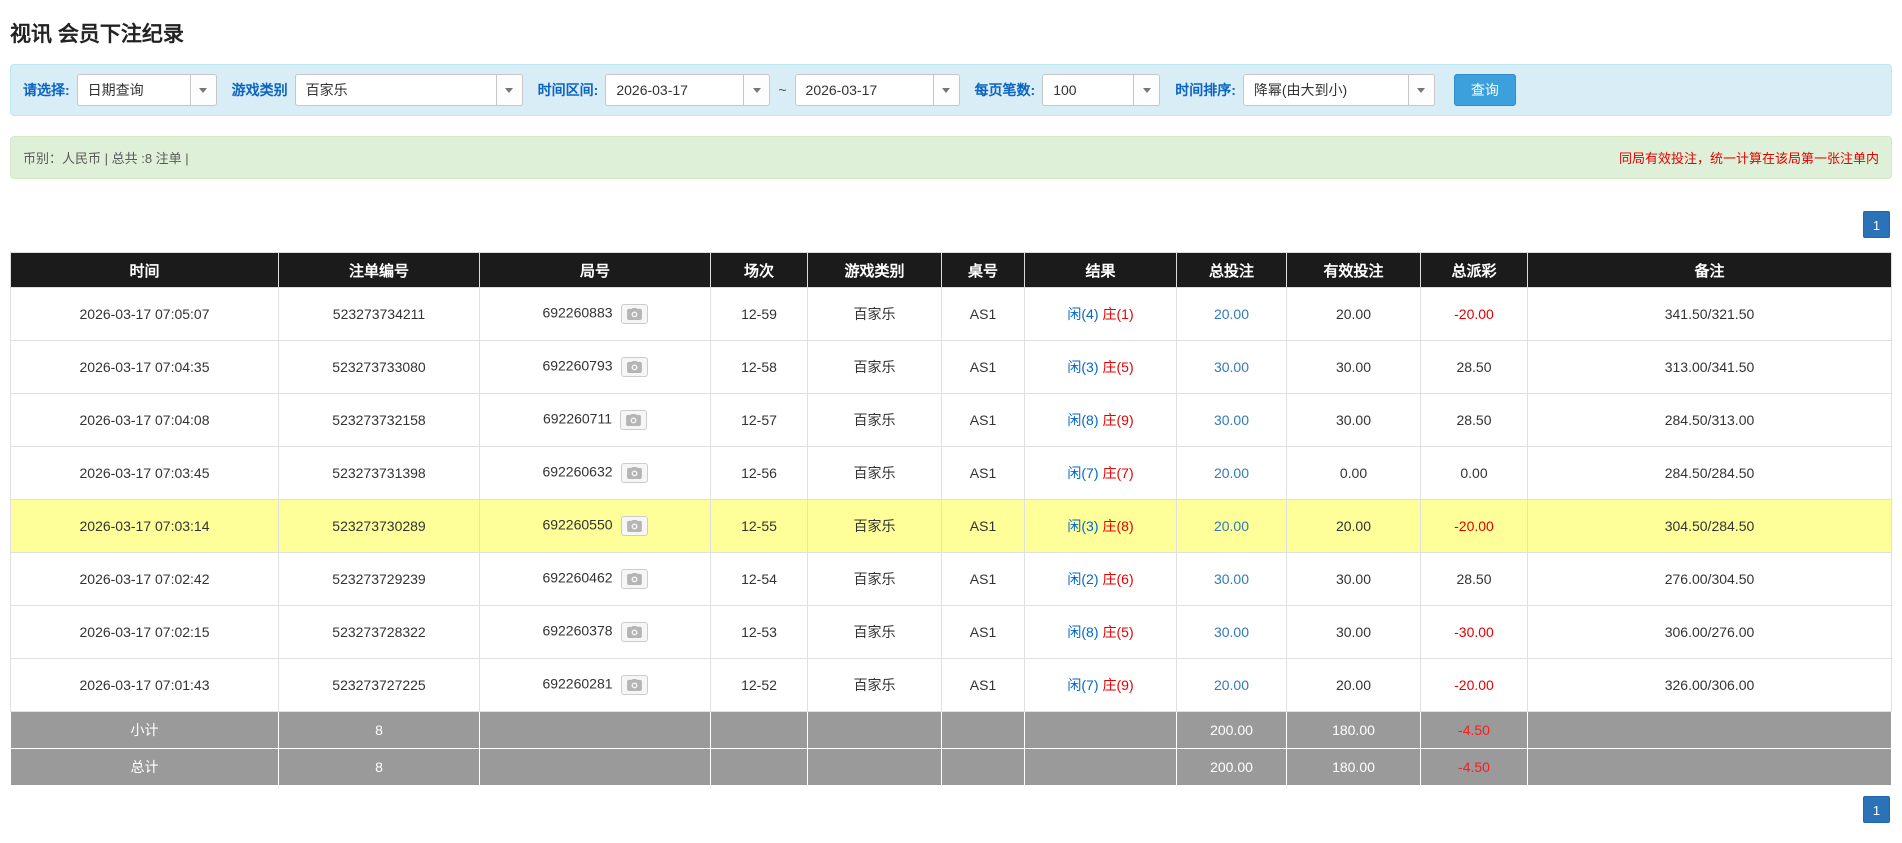 Image resolution: width=1902 pixels, height=843 pixels. Describe the element at coordinates (1101, 90) in the screenshot. I see `page-size-select: 100` at that location.